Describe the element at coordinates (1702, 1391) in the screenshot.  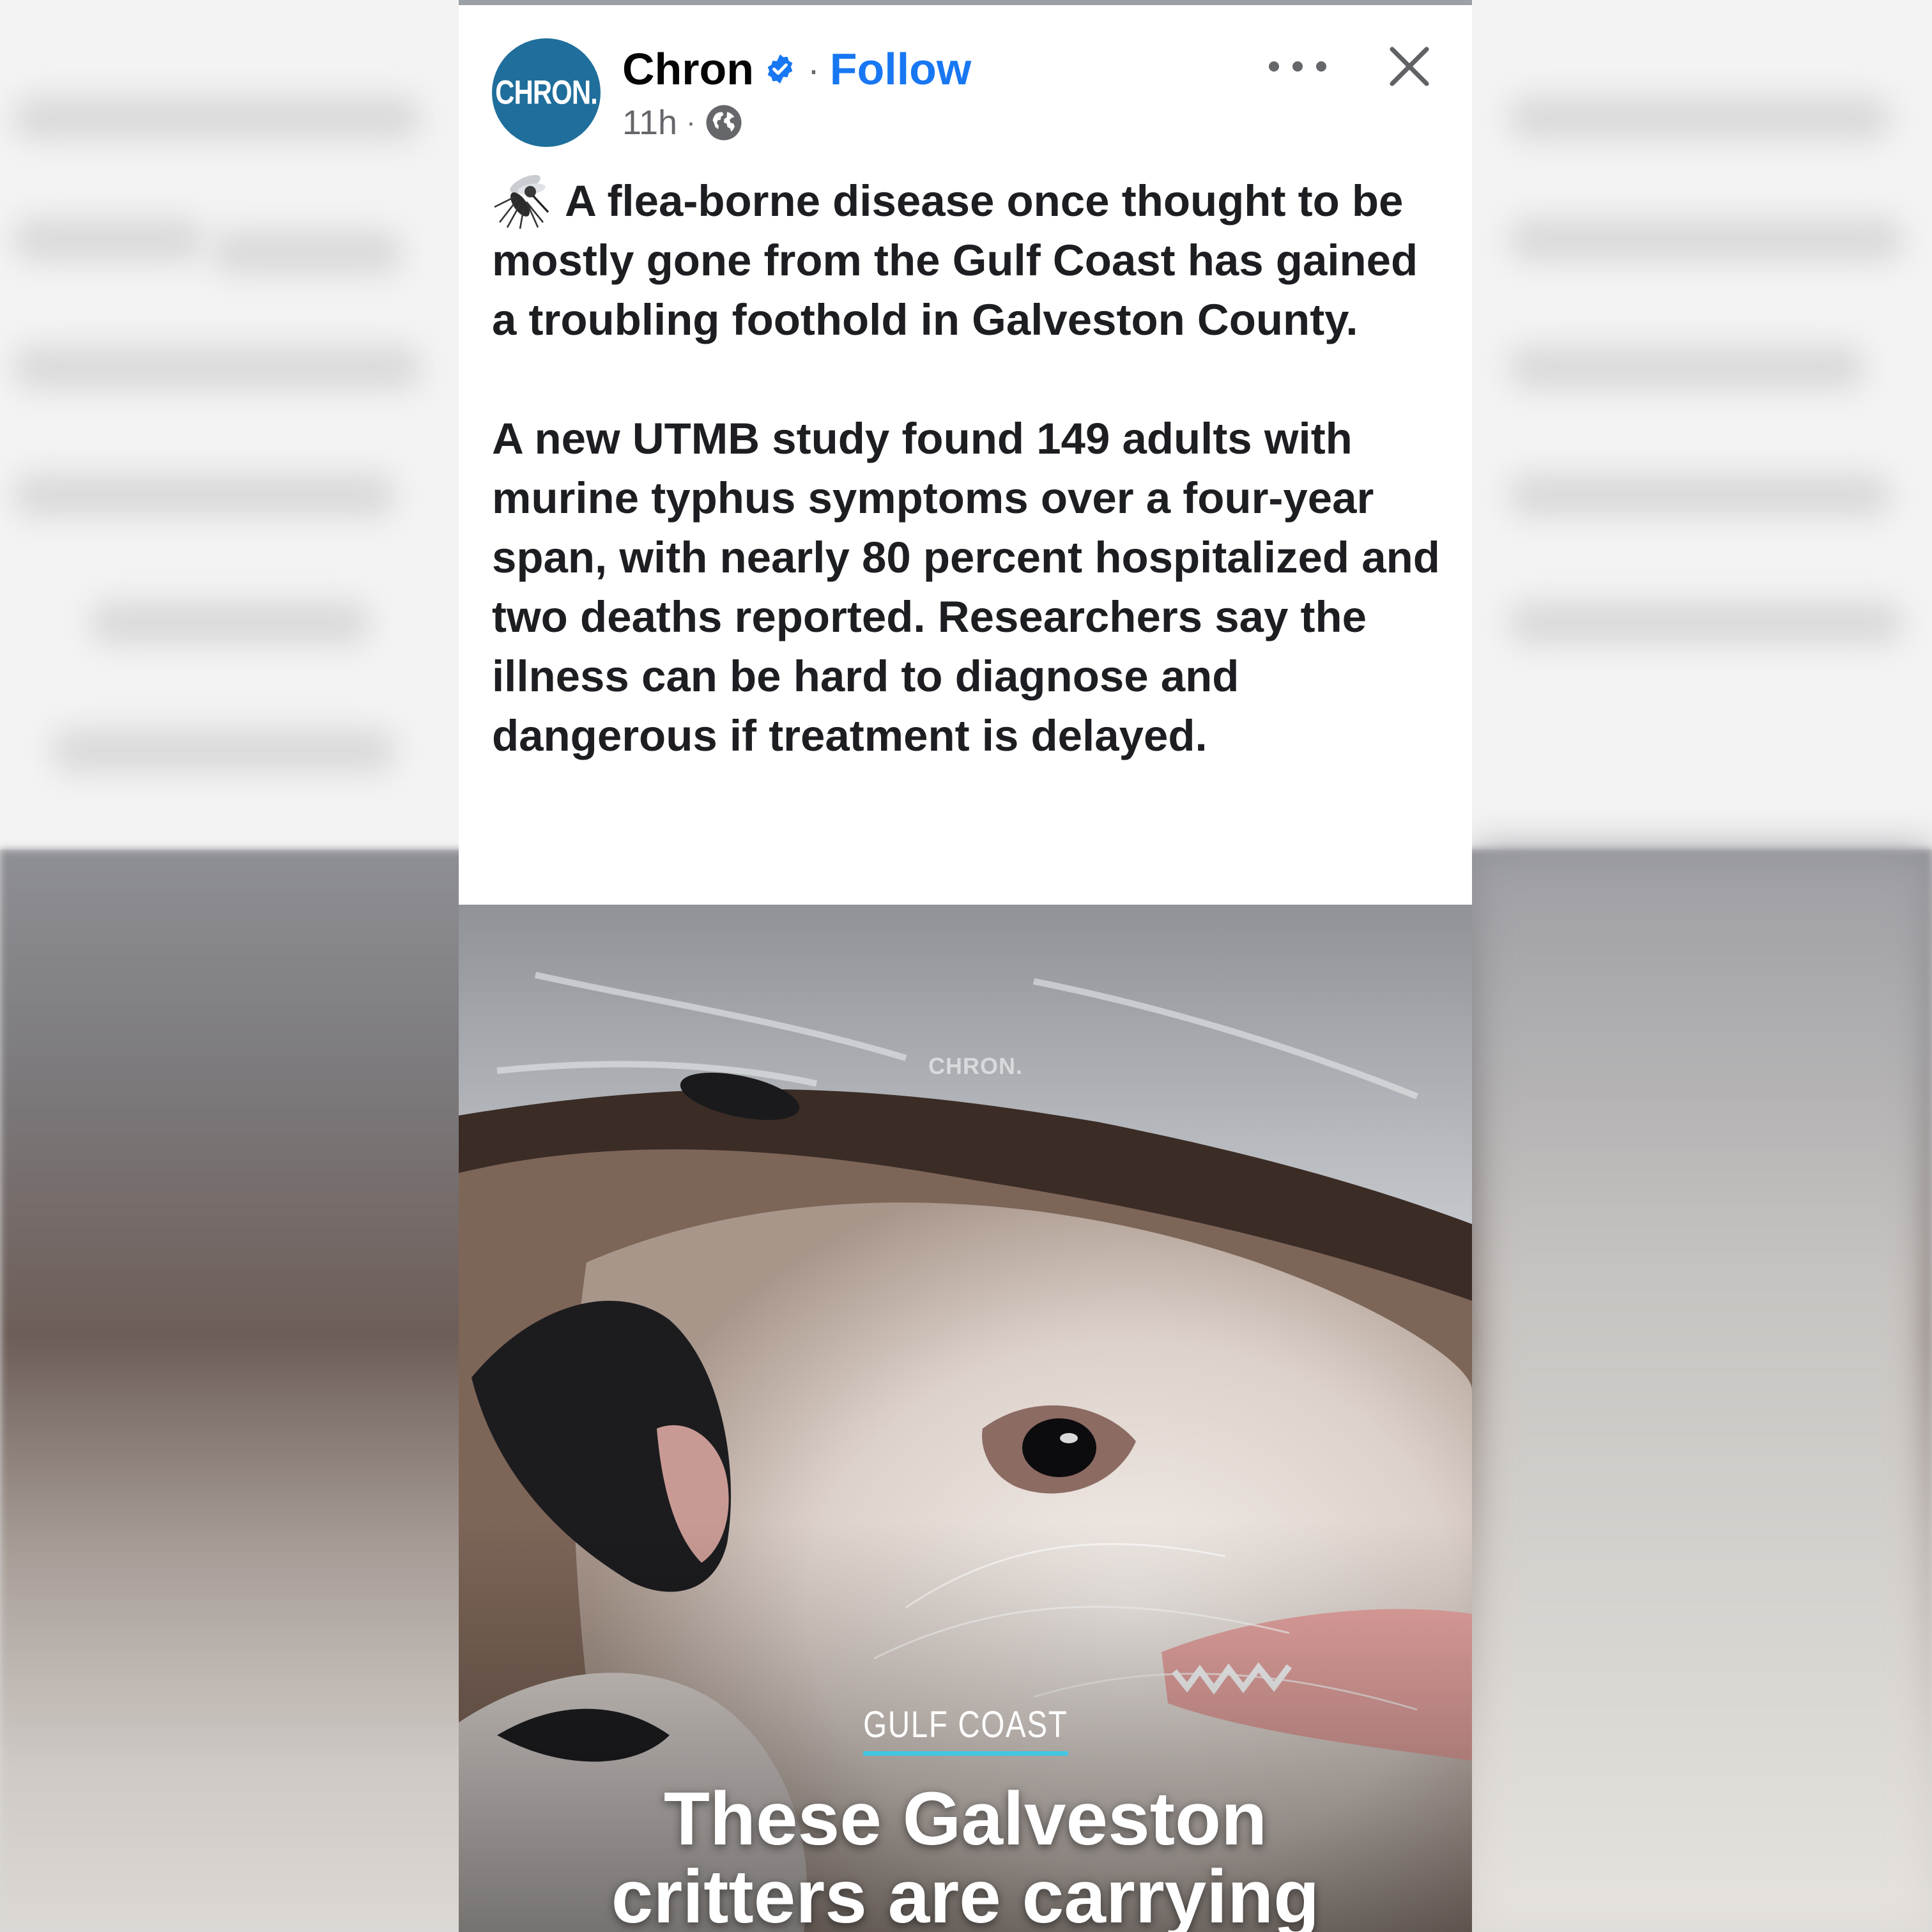
I see `blurred-background-photo-right` at that location.